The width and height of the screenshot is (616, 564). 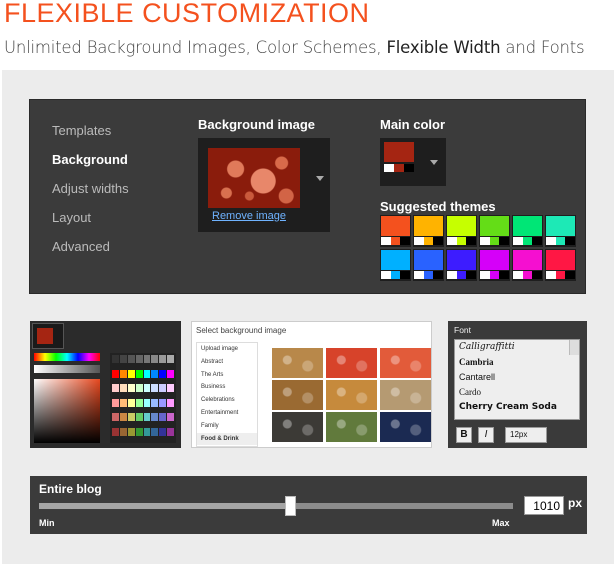 What do you see at coordinates (227, 426) in the screenshot?
I see `category-item: Family` at bounding box center [227, 426].